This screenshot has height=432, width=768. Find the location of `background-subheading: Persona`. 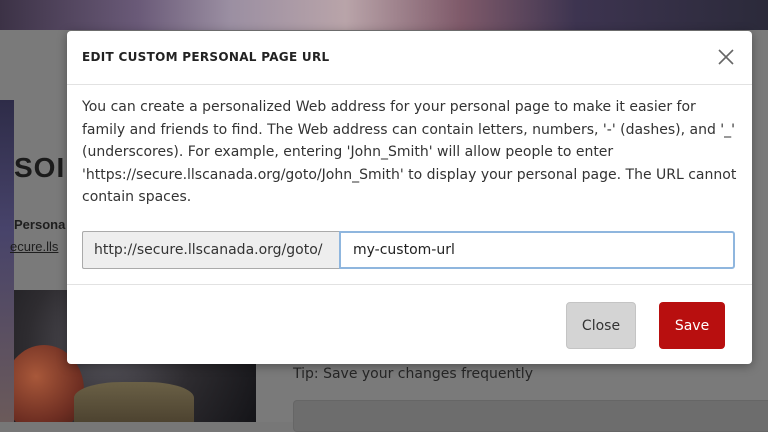

background-subheading: Persona is located at coordinates (40, 224).